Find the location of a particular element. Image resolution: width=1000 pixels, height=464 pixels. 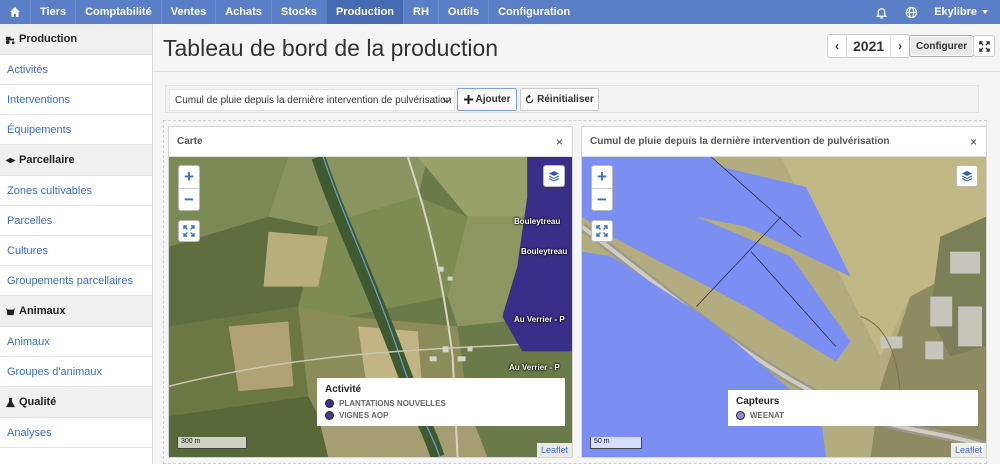

tractor-icon is located at coordinates (10, 40).